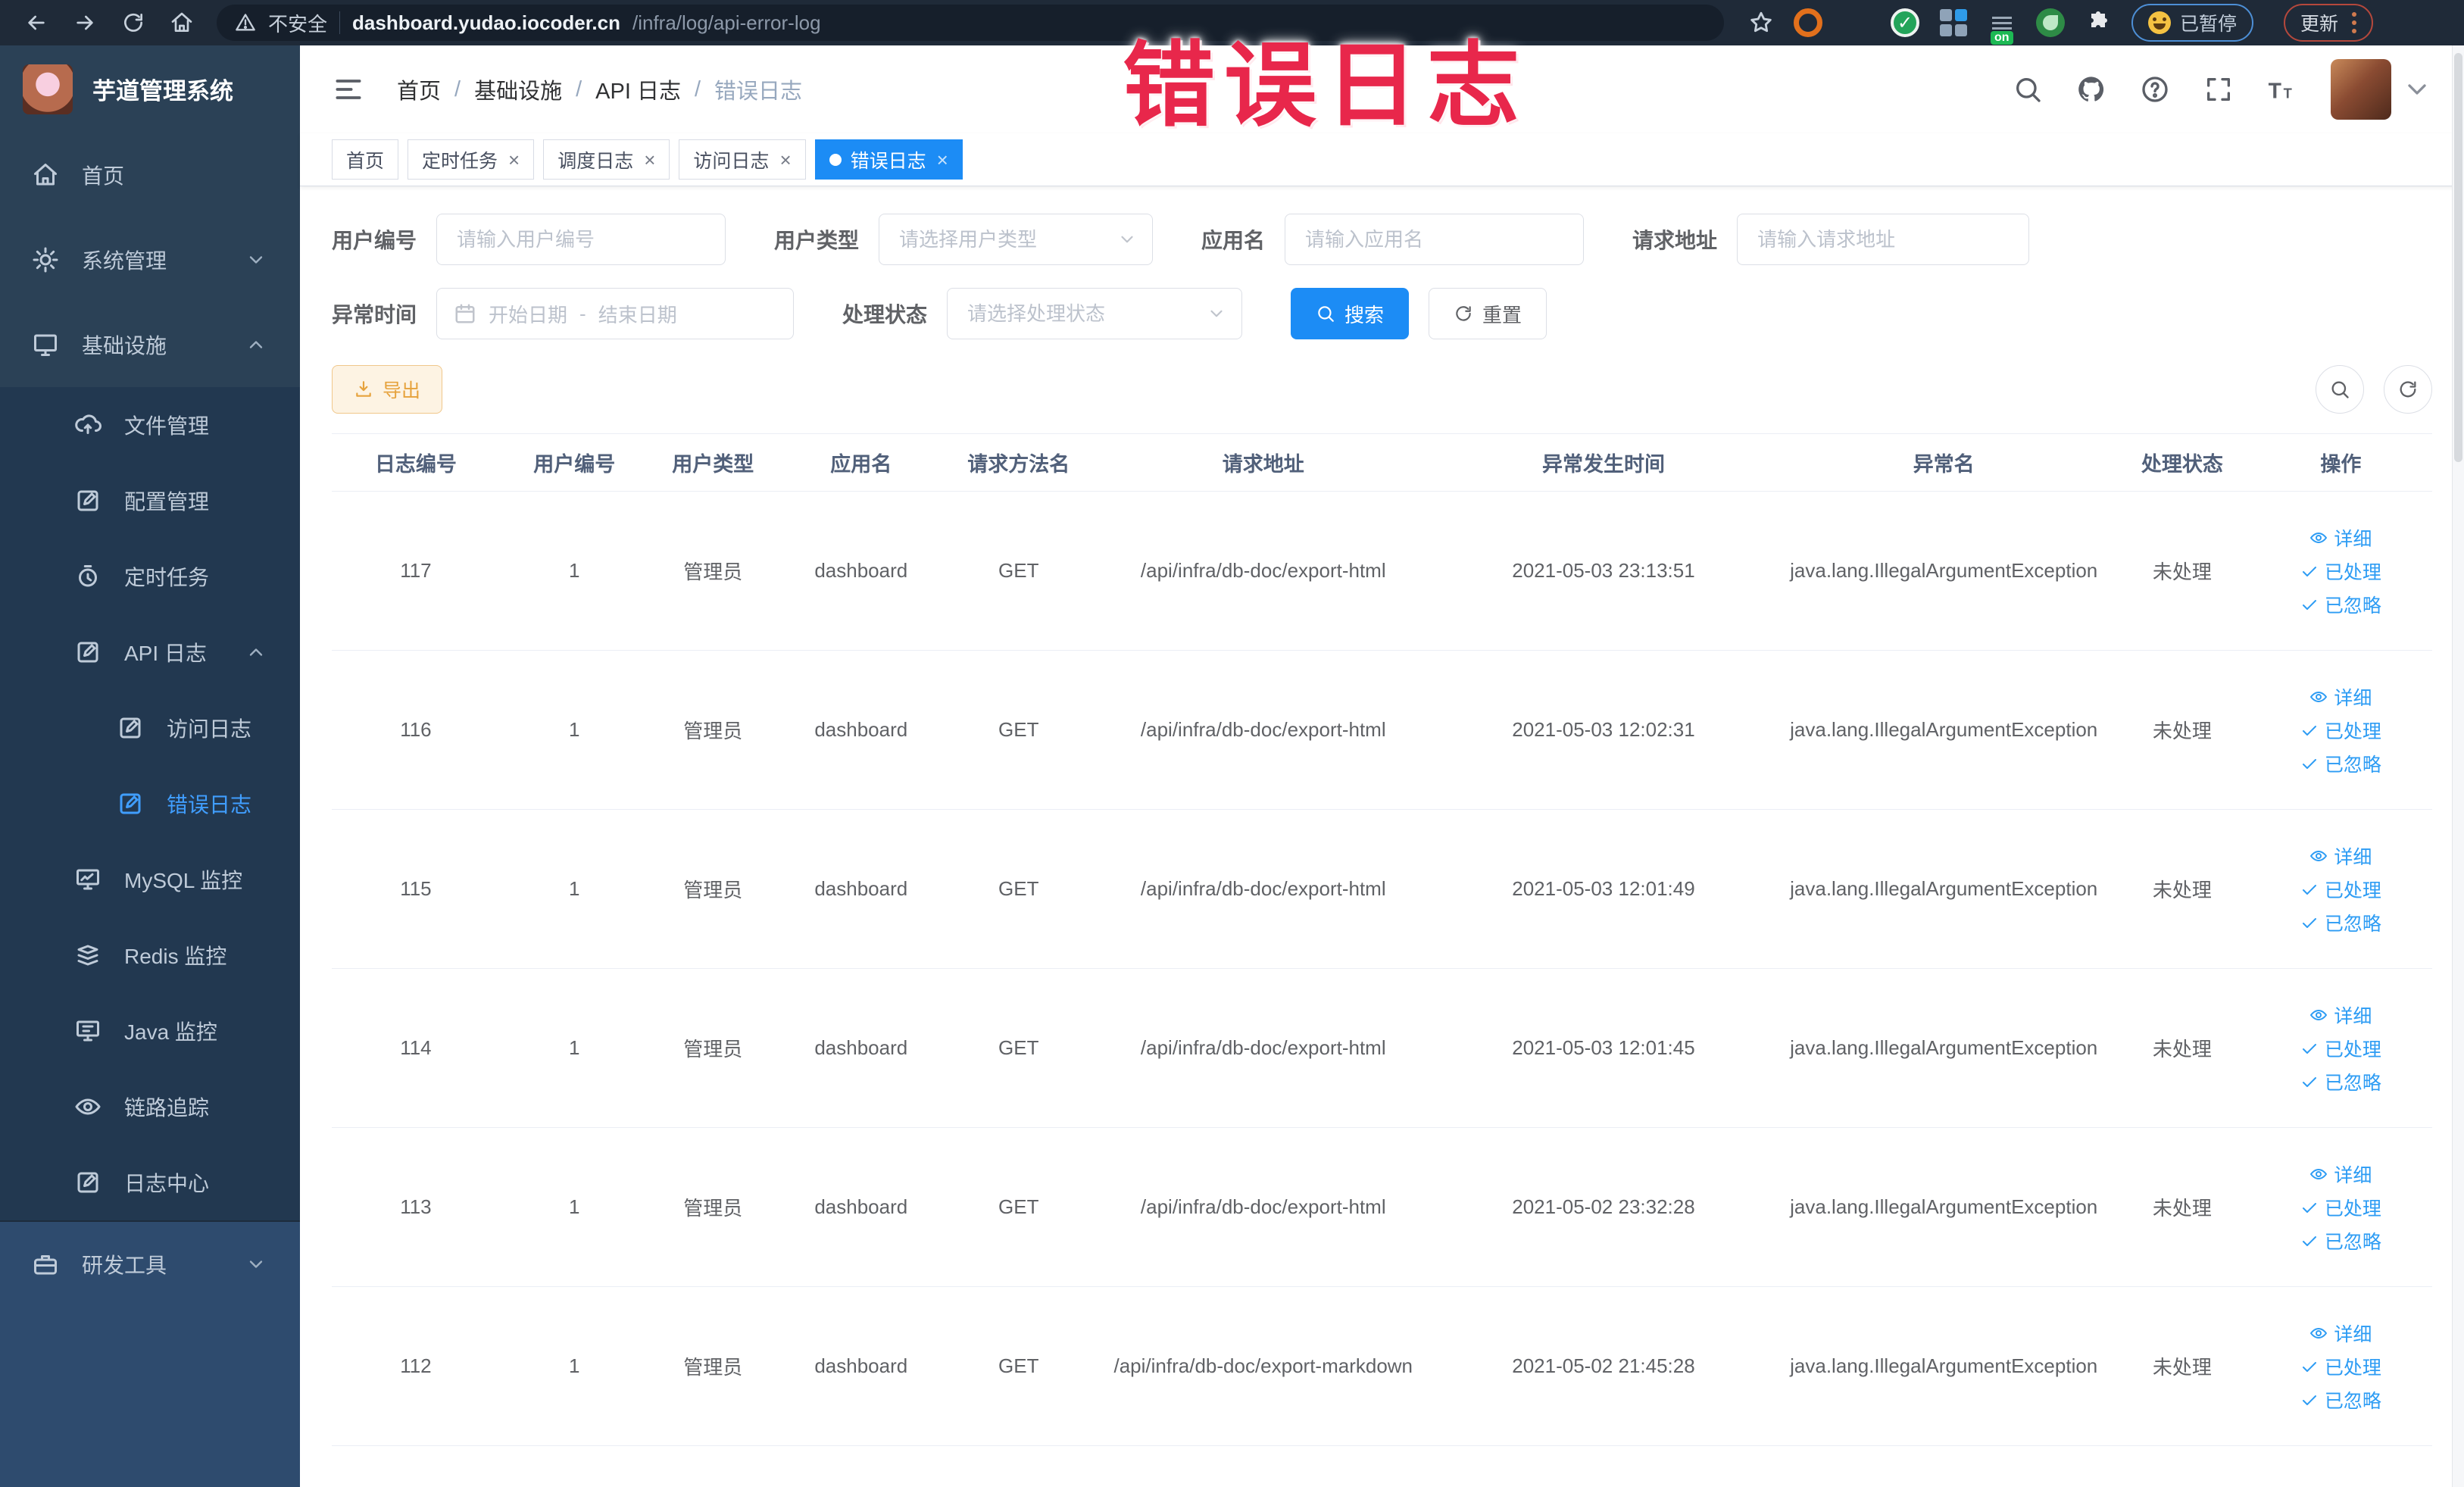 The image size is (2464, 1487). I want to click on date-range-picker: 开始日期 - 结束日期, so click(615, 313).